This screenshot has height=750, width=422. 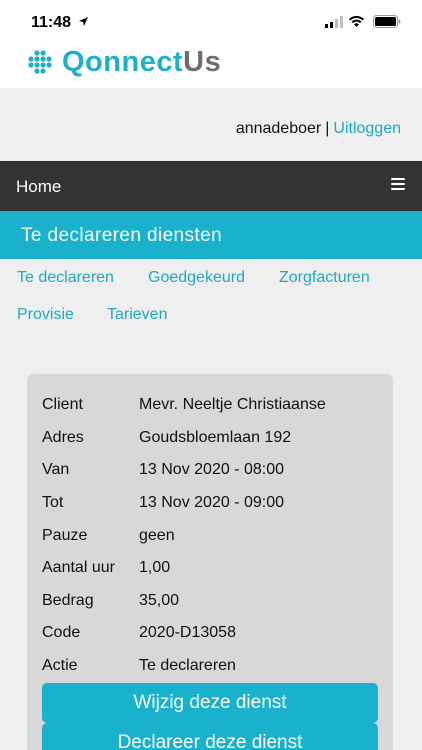 I want to click on detail-label: Code, so click(x=61, y=632).